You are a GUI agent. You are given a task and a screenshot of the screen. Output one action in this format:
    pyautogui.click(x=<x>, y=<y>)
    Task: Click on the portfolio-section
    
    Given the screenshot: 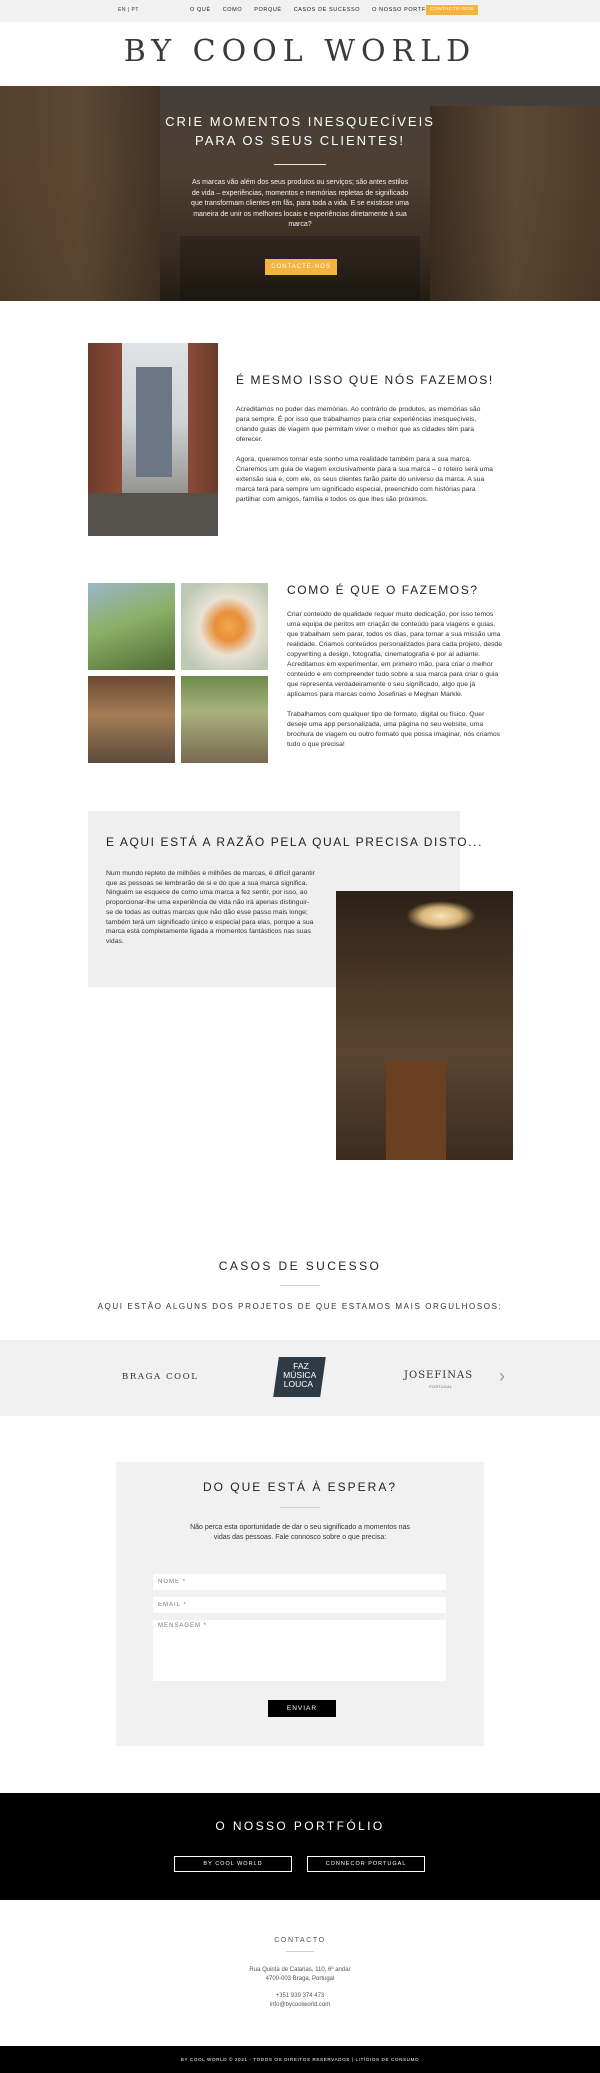 What is the action you would take?
    pyautogui.click(x=300, y=1846)
    